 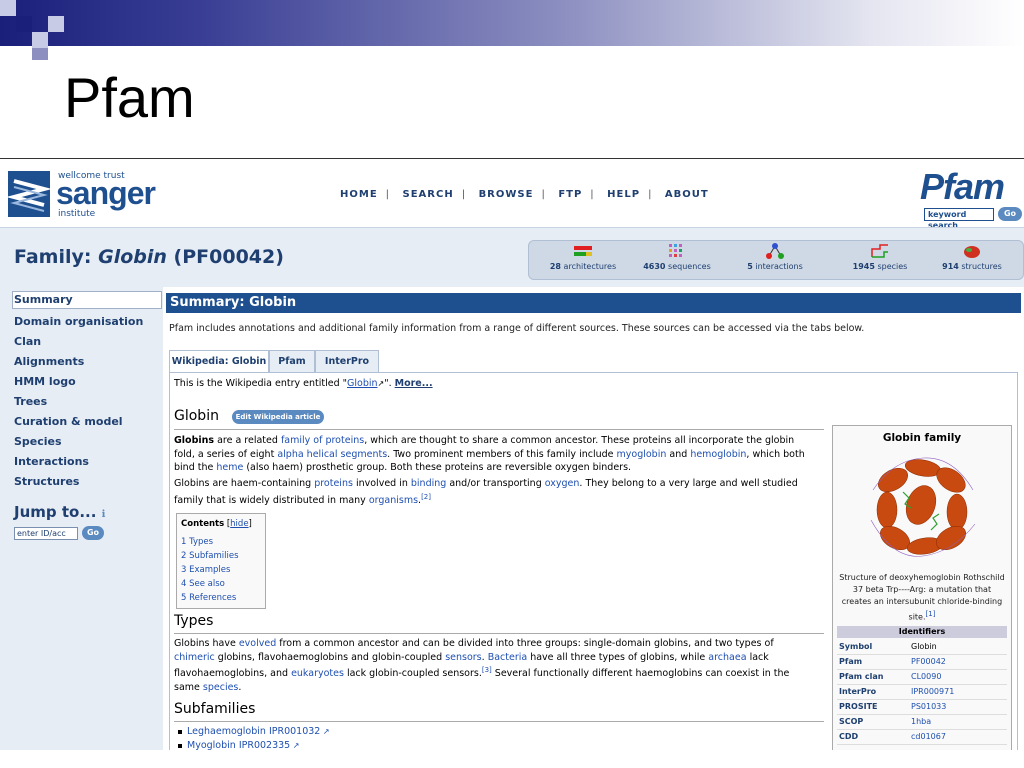 What do you see at coordinates (362, 383) in the screenshot?
I see `wiki-entry-link: Globin` at bounding box center [362, 383].